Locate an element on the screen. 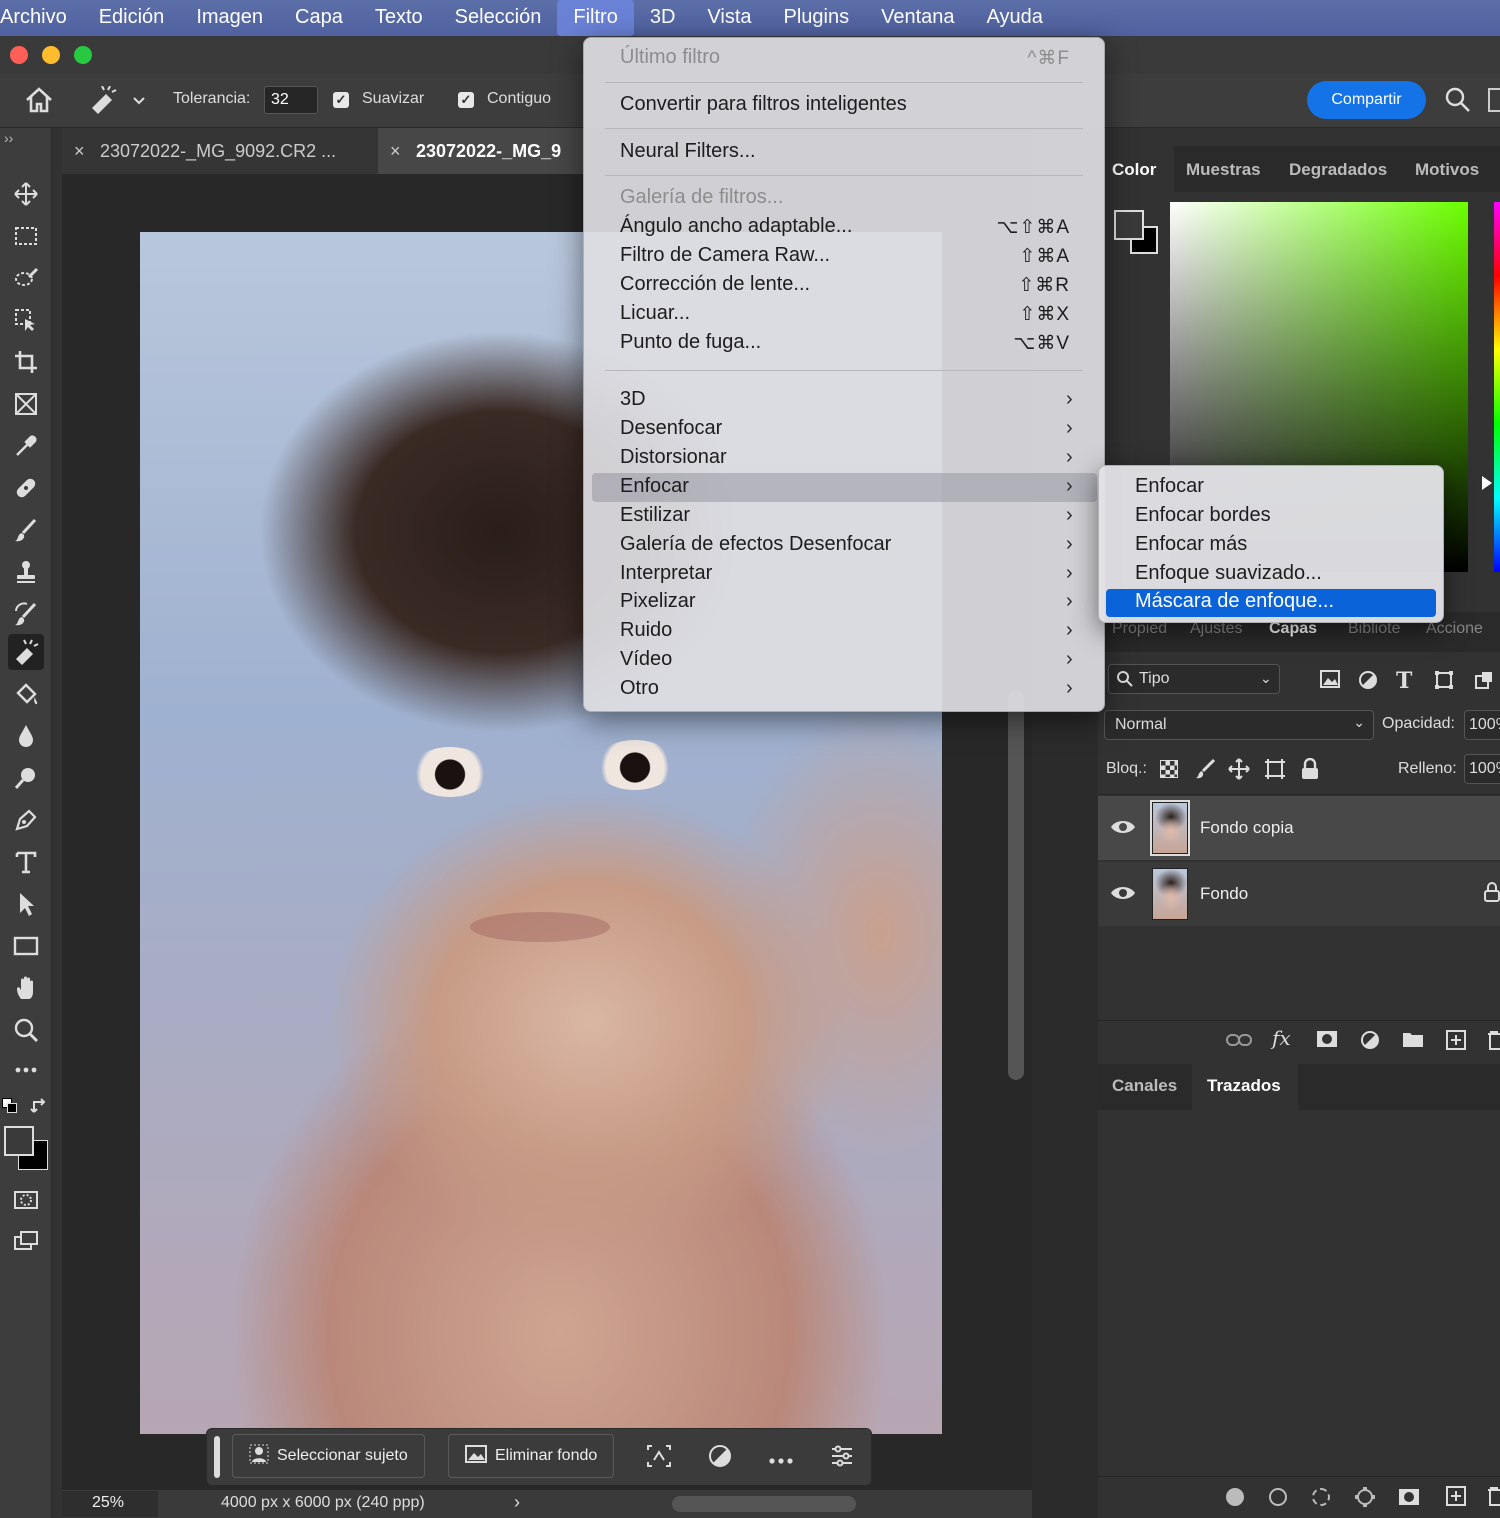  filter-adjustment-layers-icon is located at coordinates (1368, 682).